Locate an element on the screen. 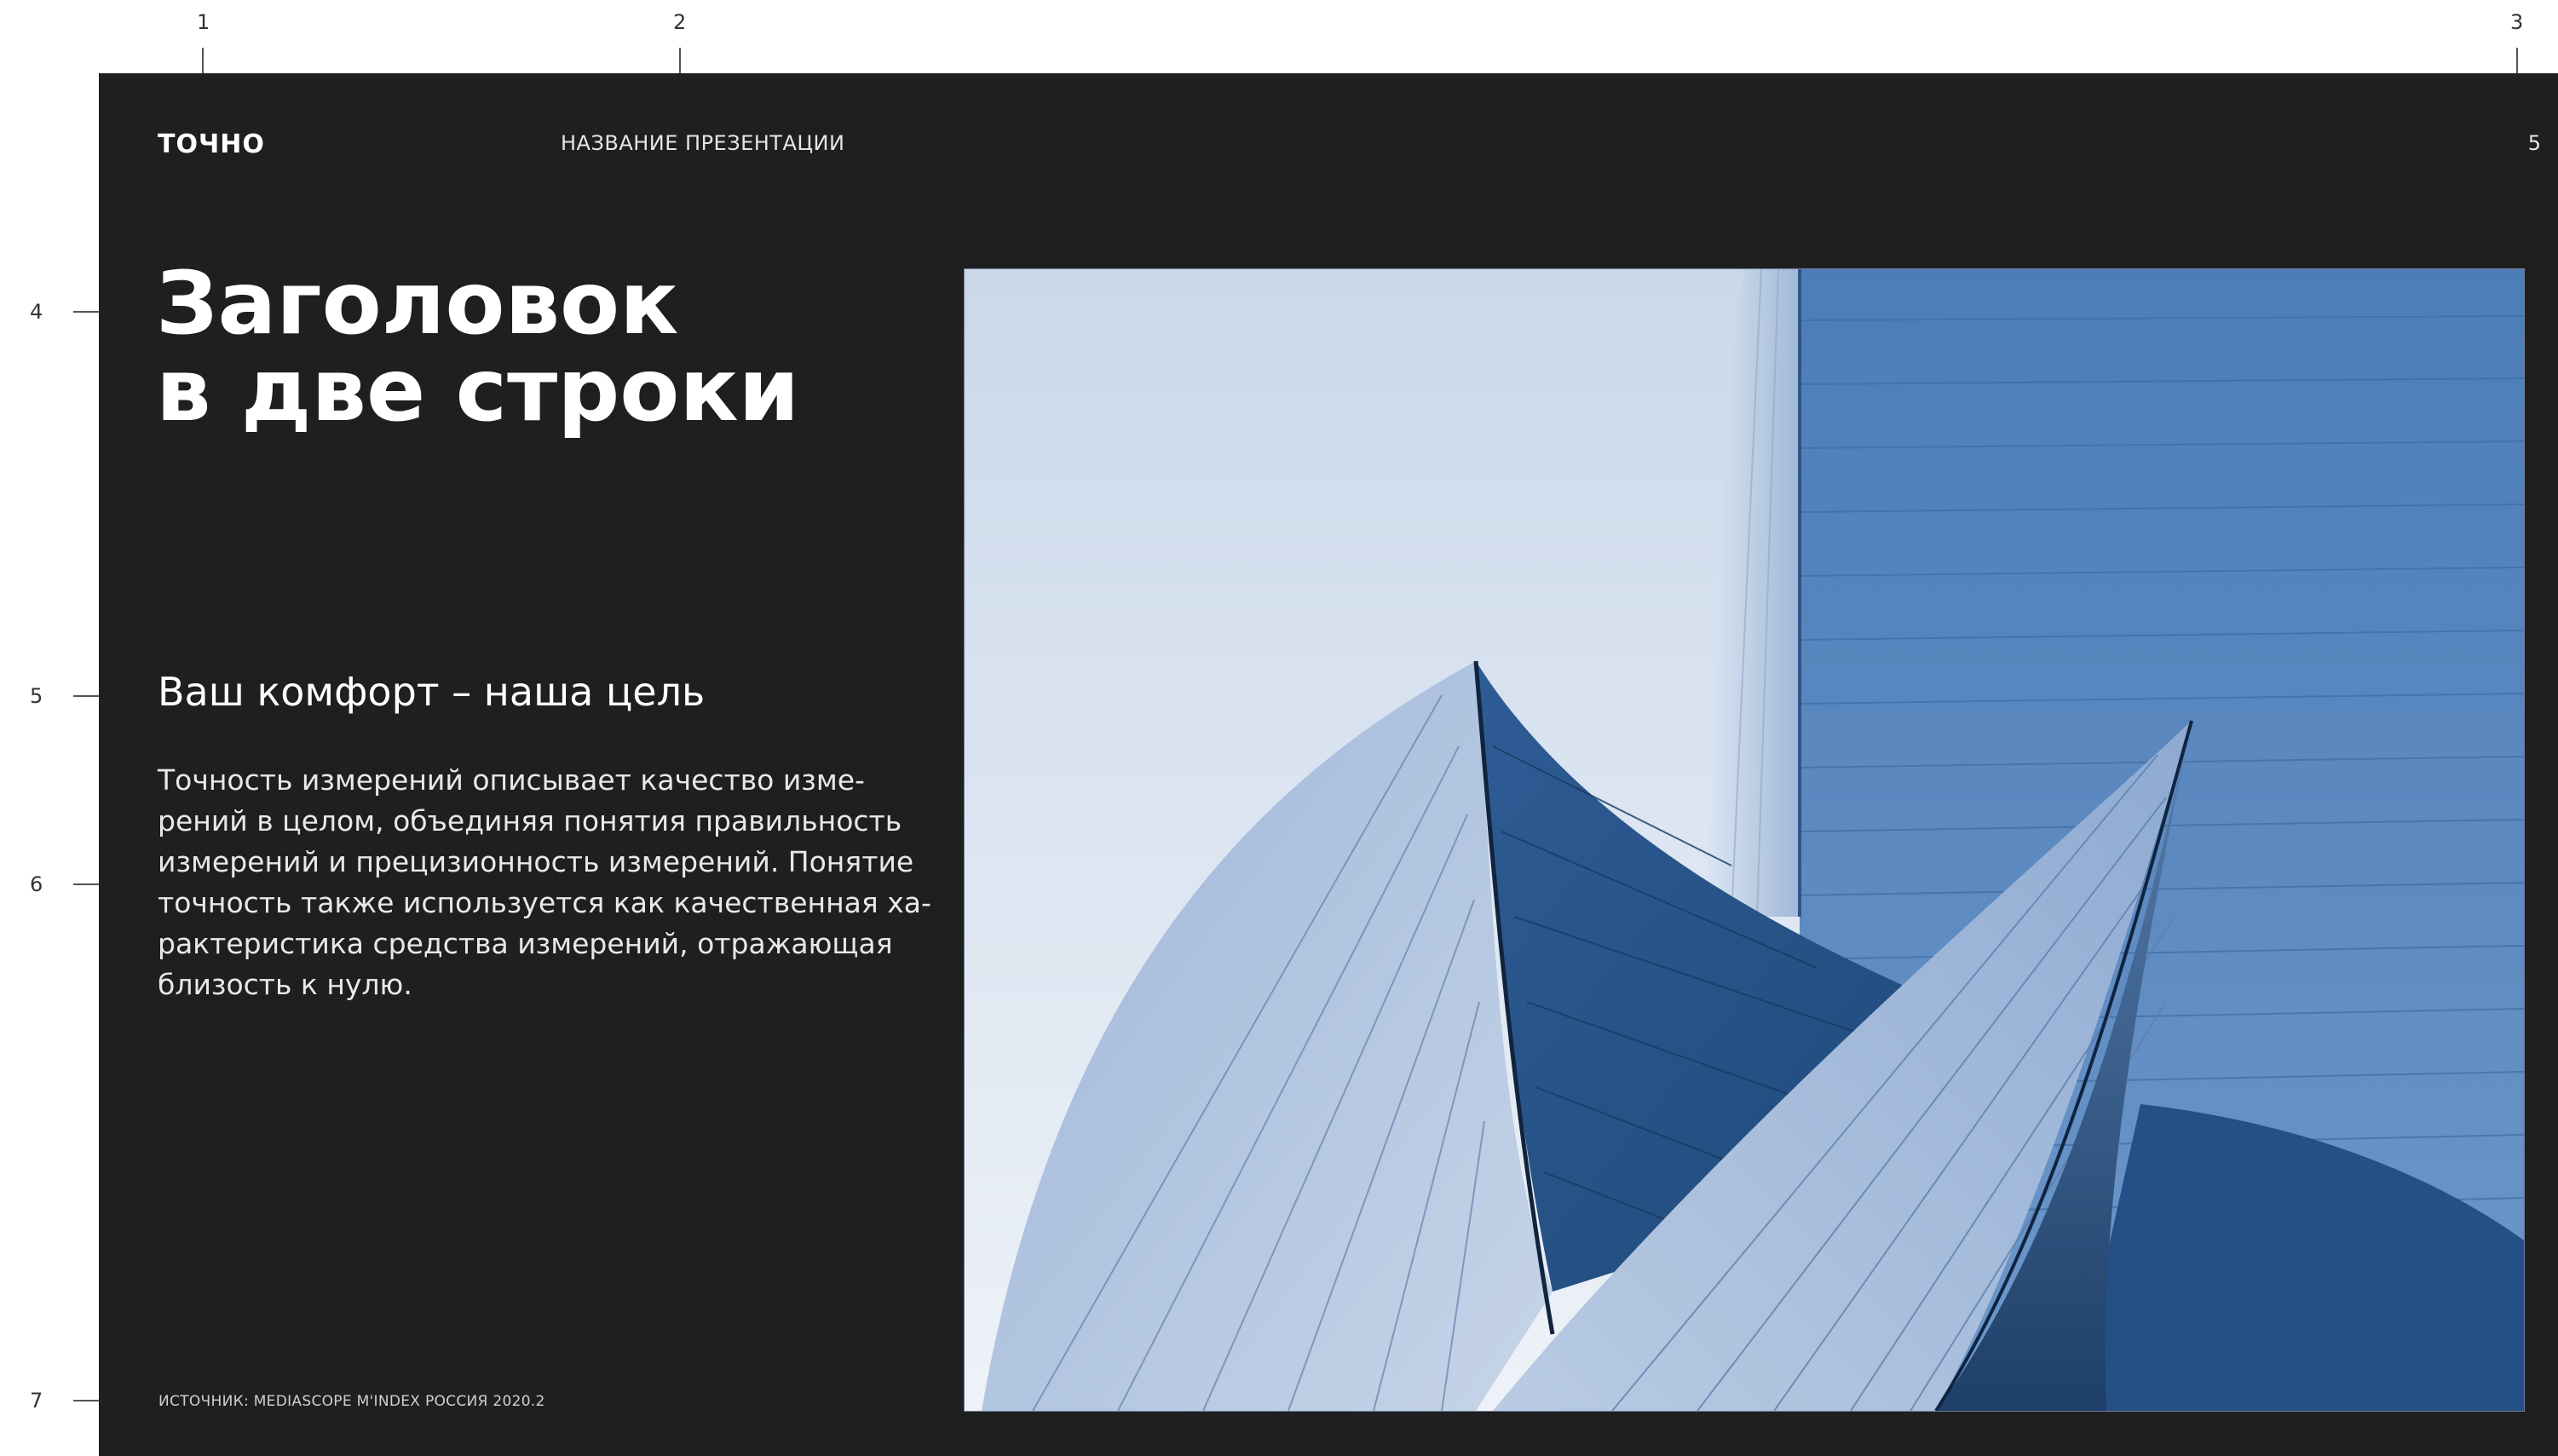  guide-row-5: 5 is located at coordinates (36, 696).